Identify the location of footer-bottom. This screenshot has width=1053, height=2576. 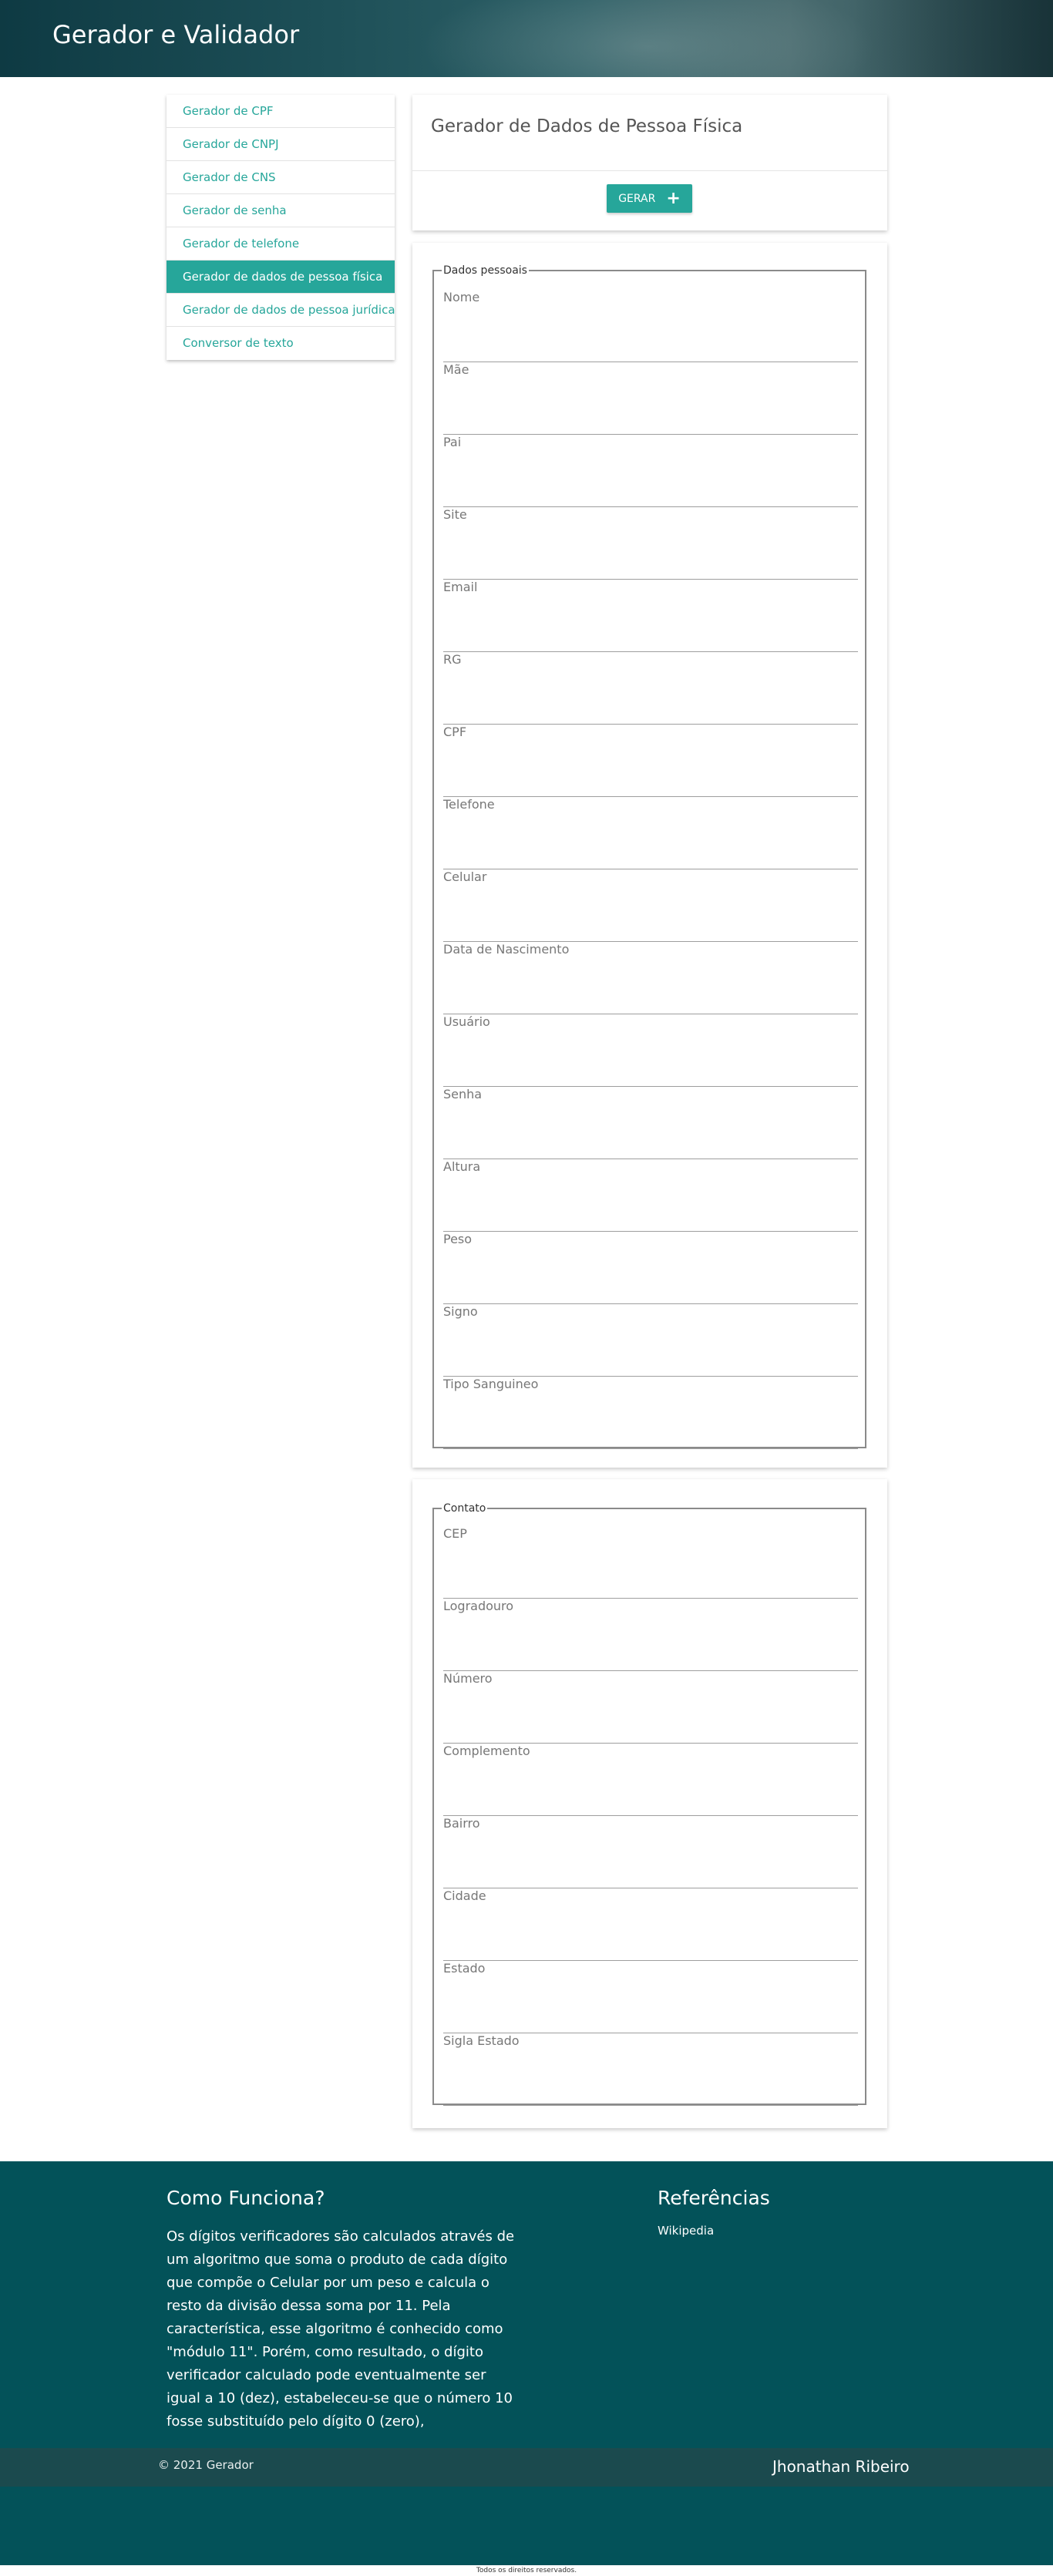
(526, 2526).